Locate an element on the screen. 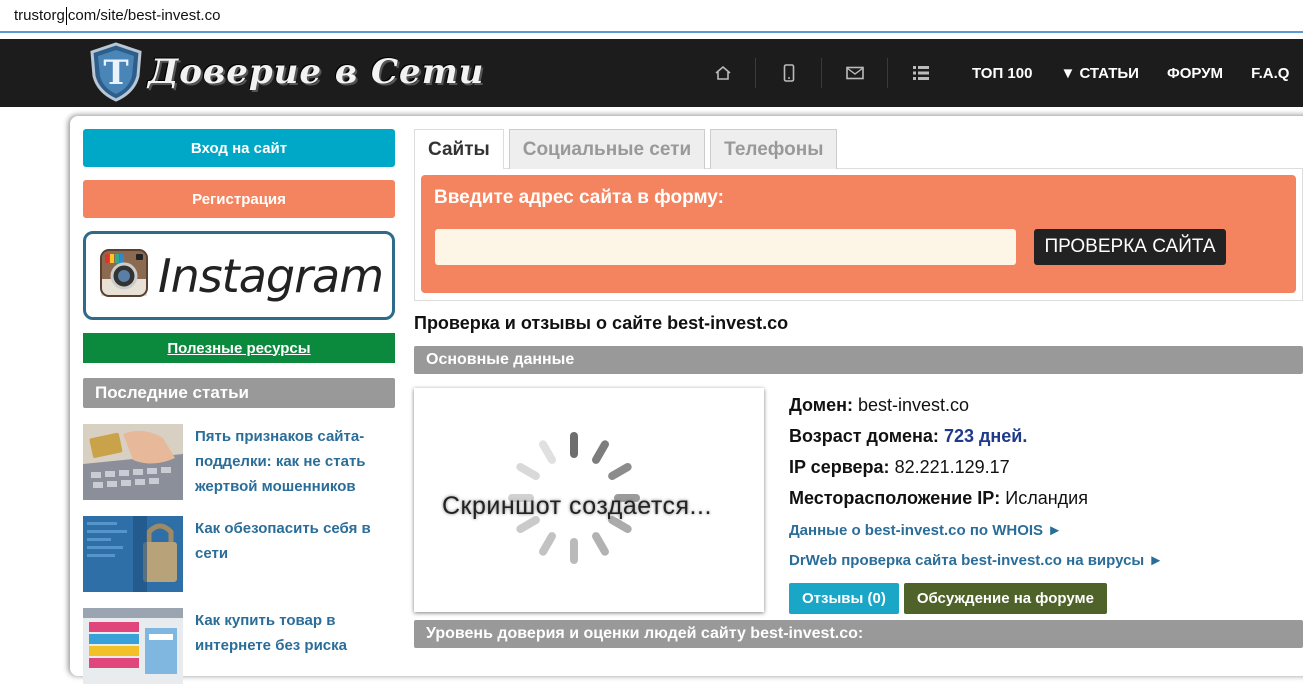 The height and width of the screenshot is (689, 1303). nav-icon-bar is located at coordinates (822, 73).